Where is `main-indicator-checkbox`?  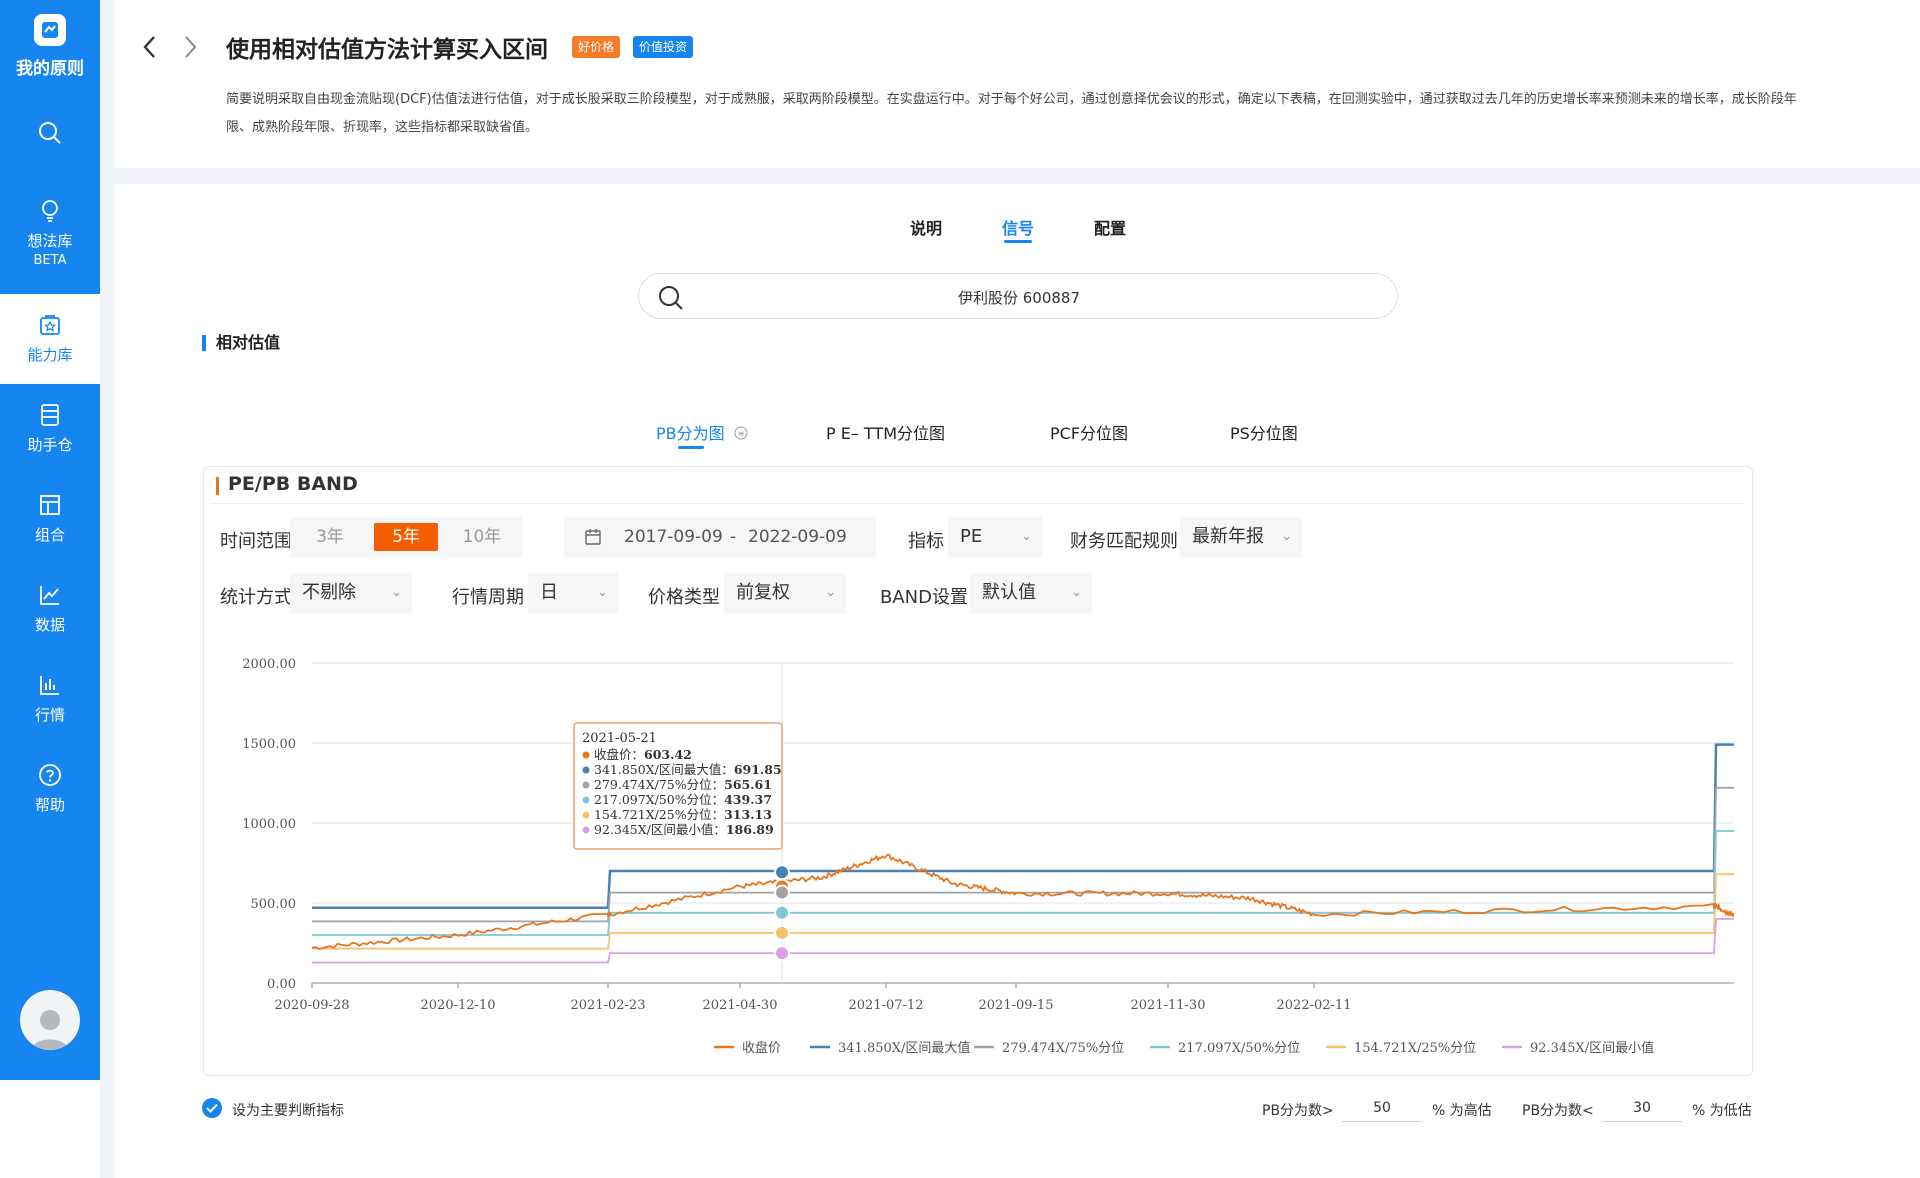
main-indicator-checkbox is located at coordinates (212, 1108).